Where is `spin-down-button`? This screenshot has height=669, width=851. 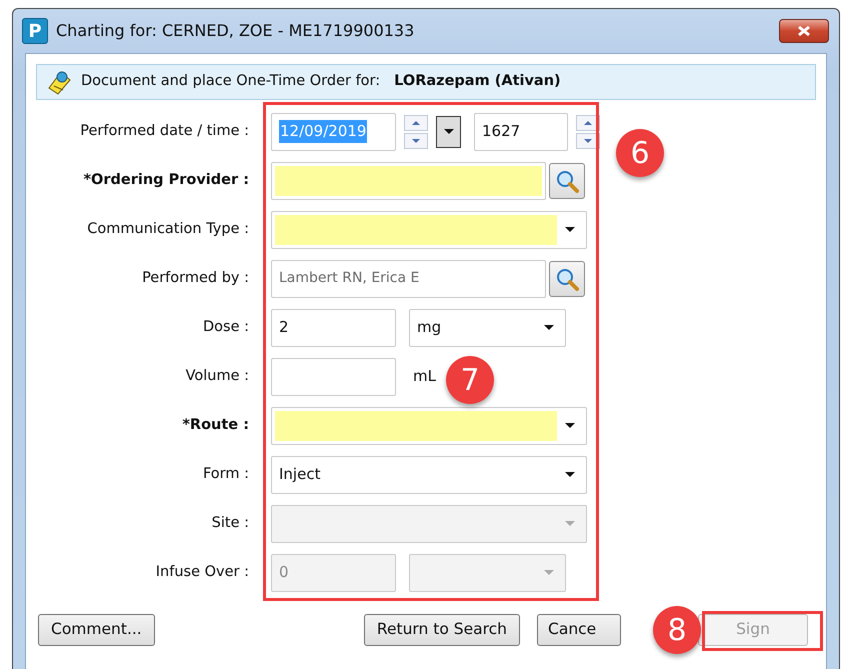
spin-down-button is located at coordinates (416, 140).